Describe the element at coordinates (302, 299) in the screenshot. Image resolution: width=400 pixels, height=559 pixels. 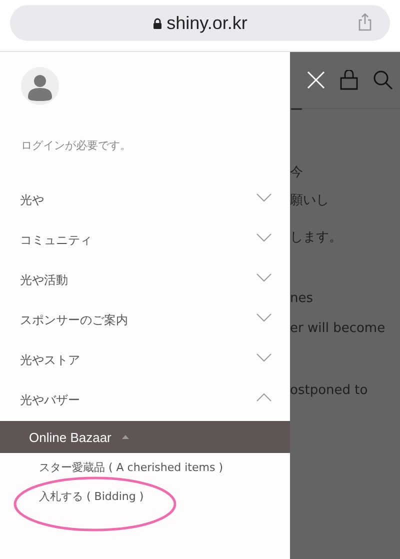
I see `page-text: nes` at that location.